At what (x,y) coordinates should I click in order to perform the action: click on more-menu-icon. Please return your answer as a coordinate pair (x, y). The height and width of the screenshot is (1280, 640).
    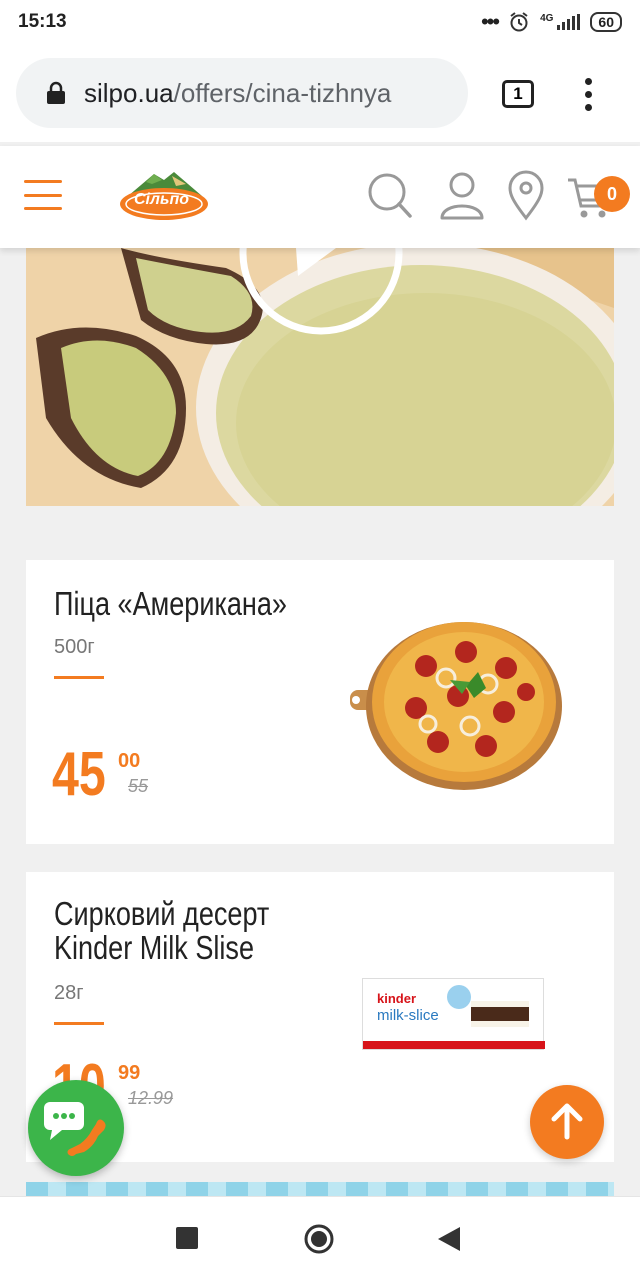
    Looking at the image, I should click on (588, 94).